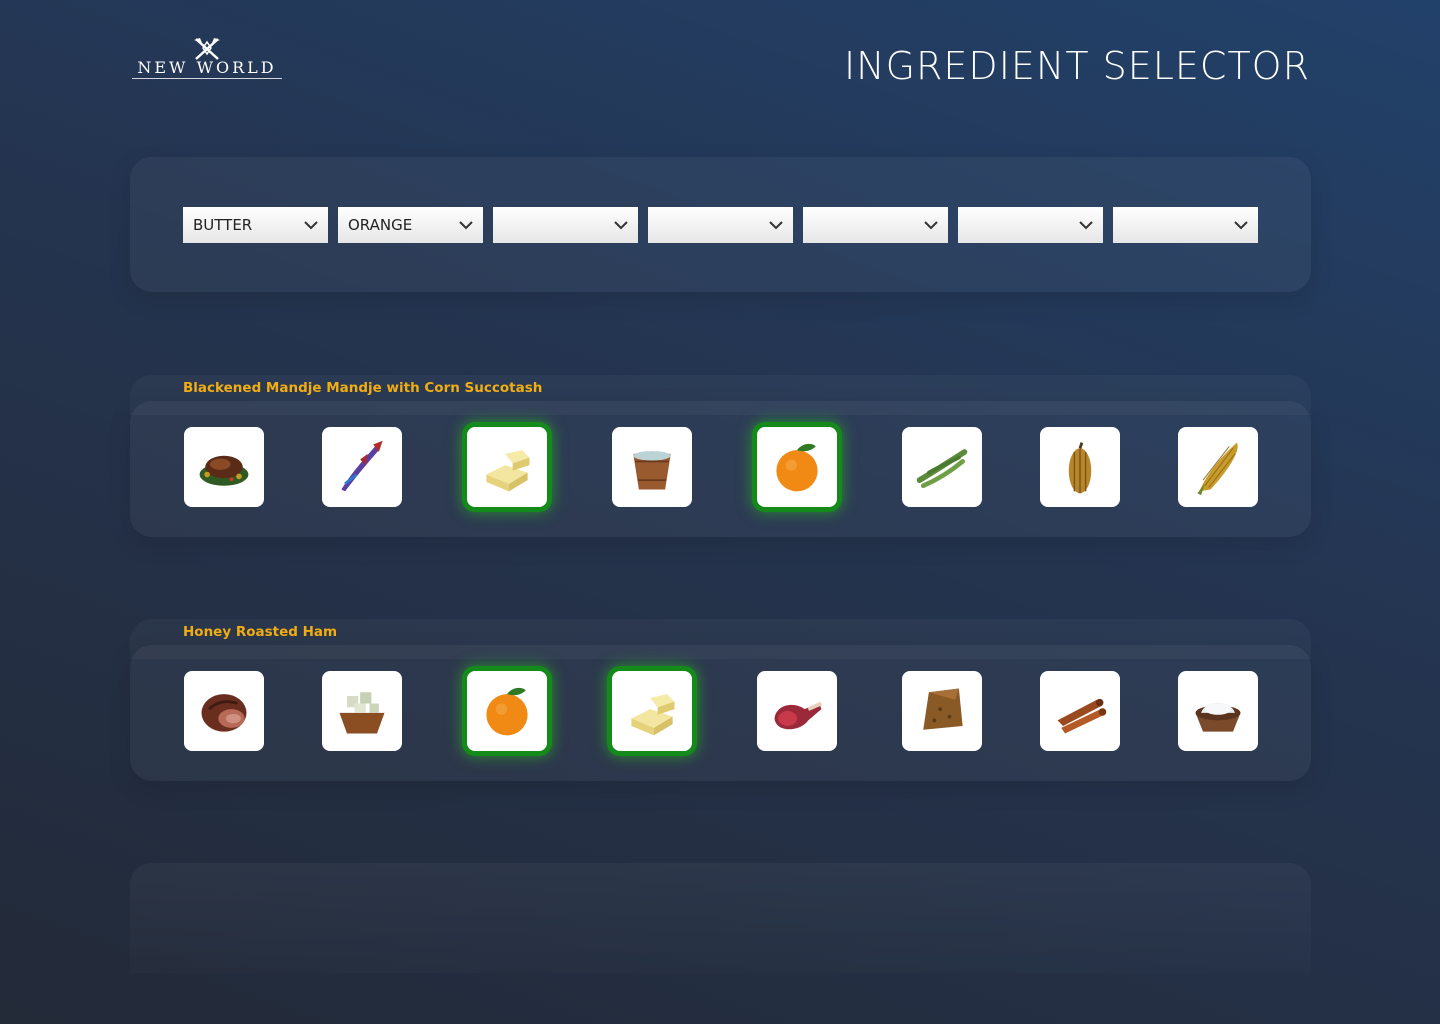 The image size is (1440, 1024). I want to click on cinnamon-sticks-icon, so click(1082, 716).